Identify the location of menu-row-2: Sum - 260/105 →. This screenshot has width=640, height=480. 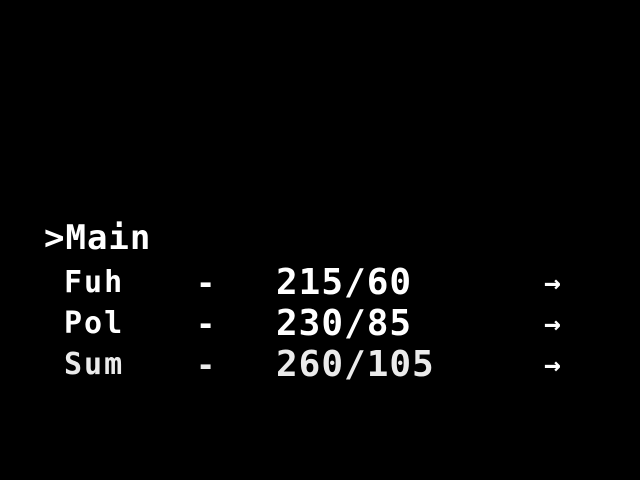
(320, 365).